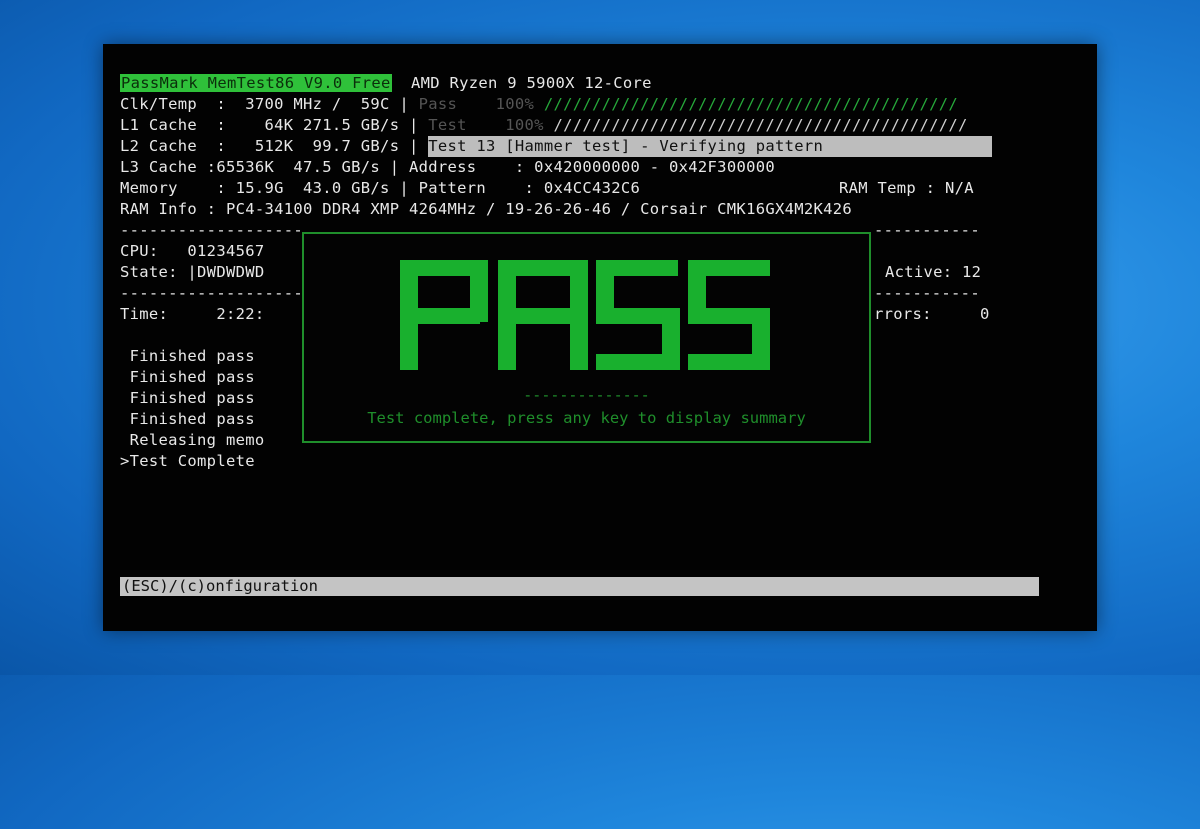 This screenshot has width=1200, height=829. What do you see at coordinates (192, 440) in the screenshot?
I see `log-line: Releasing memo` at bounding box center [192, 440].